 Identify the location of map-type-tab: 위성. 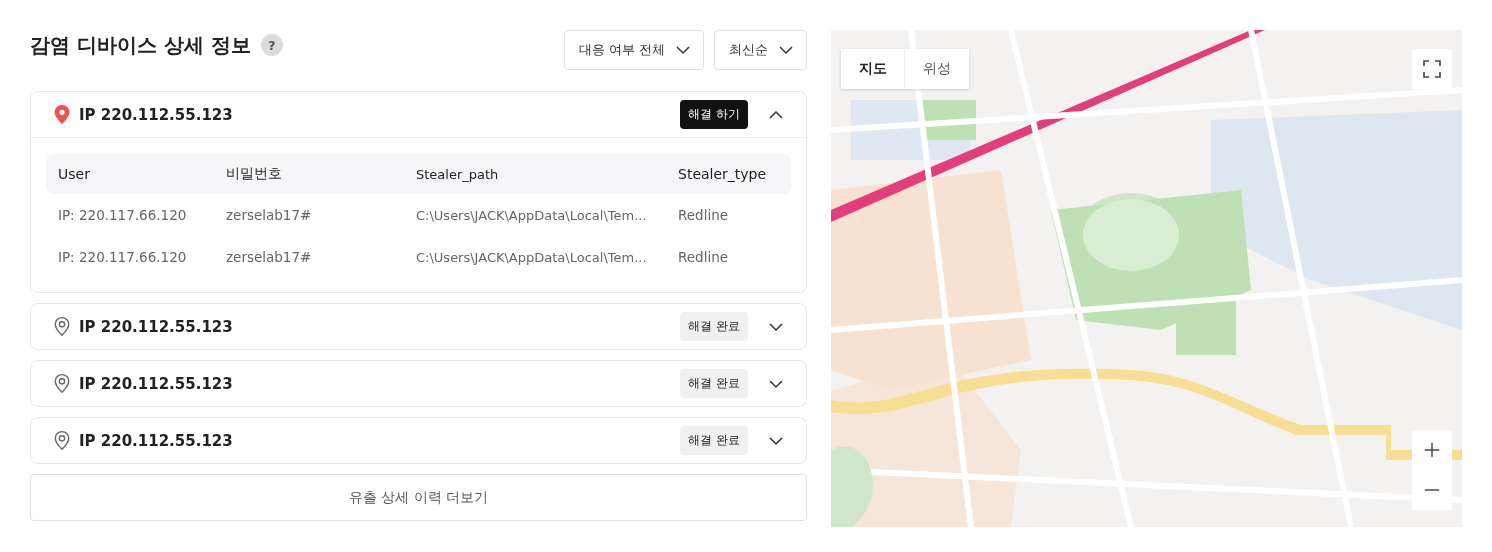
(937, 69).